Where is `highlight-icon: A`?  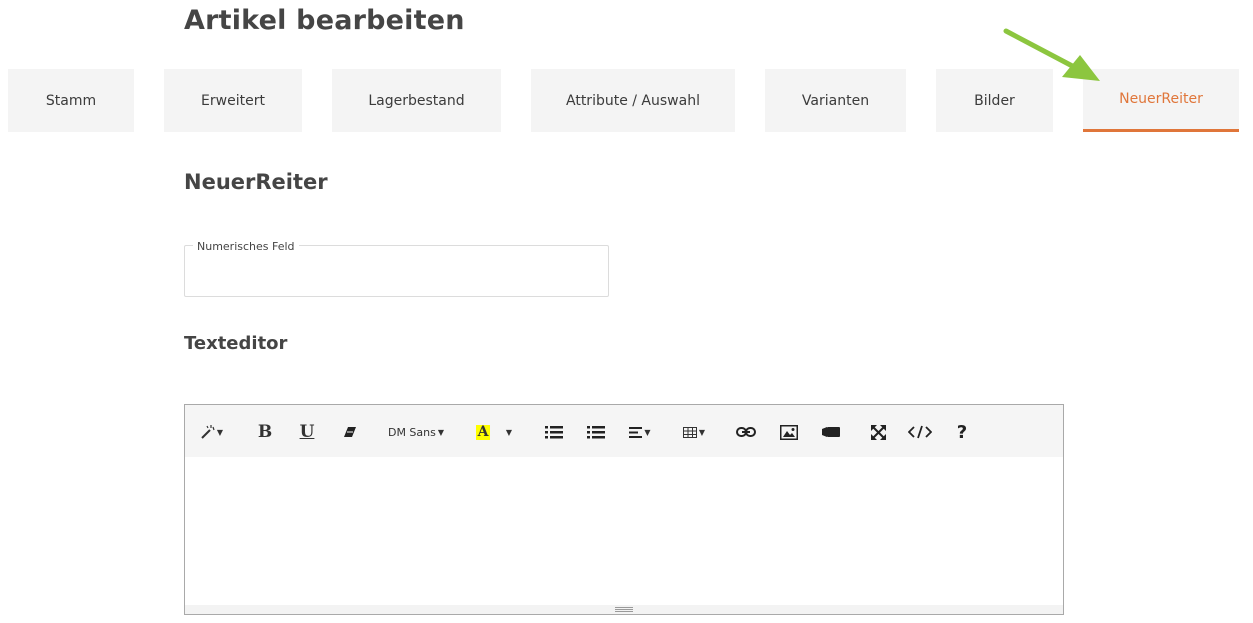 highlight-icon: A is located at coordinates (483, 431).